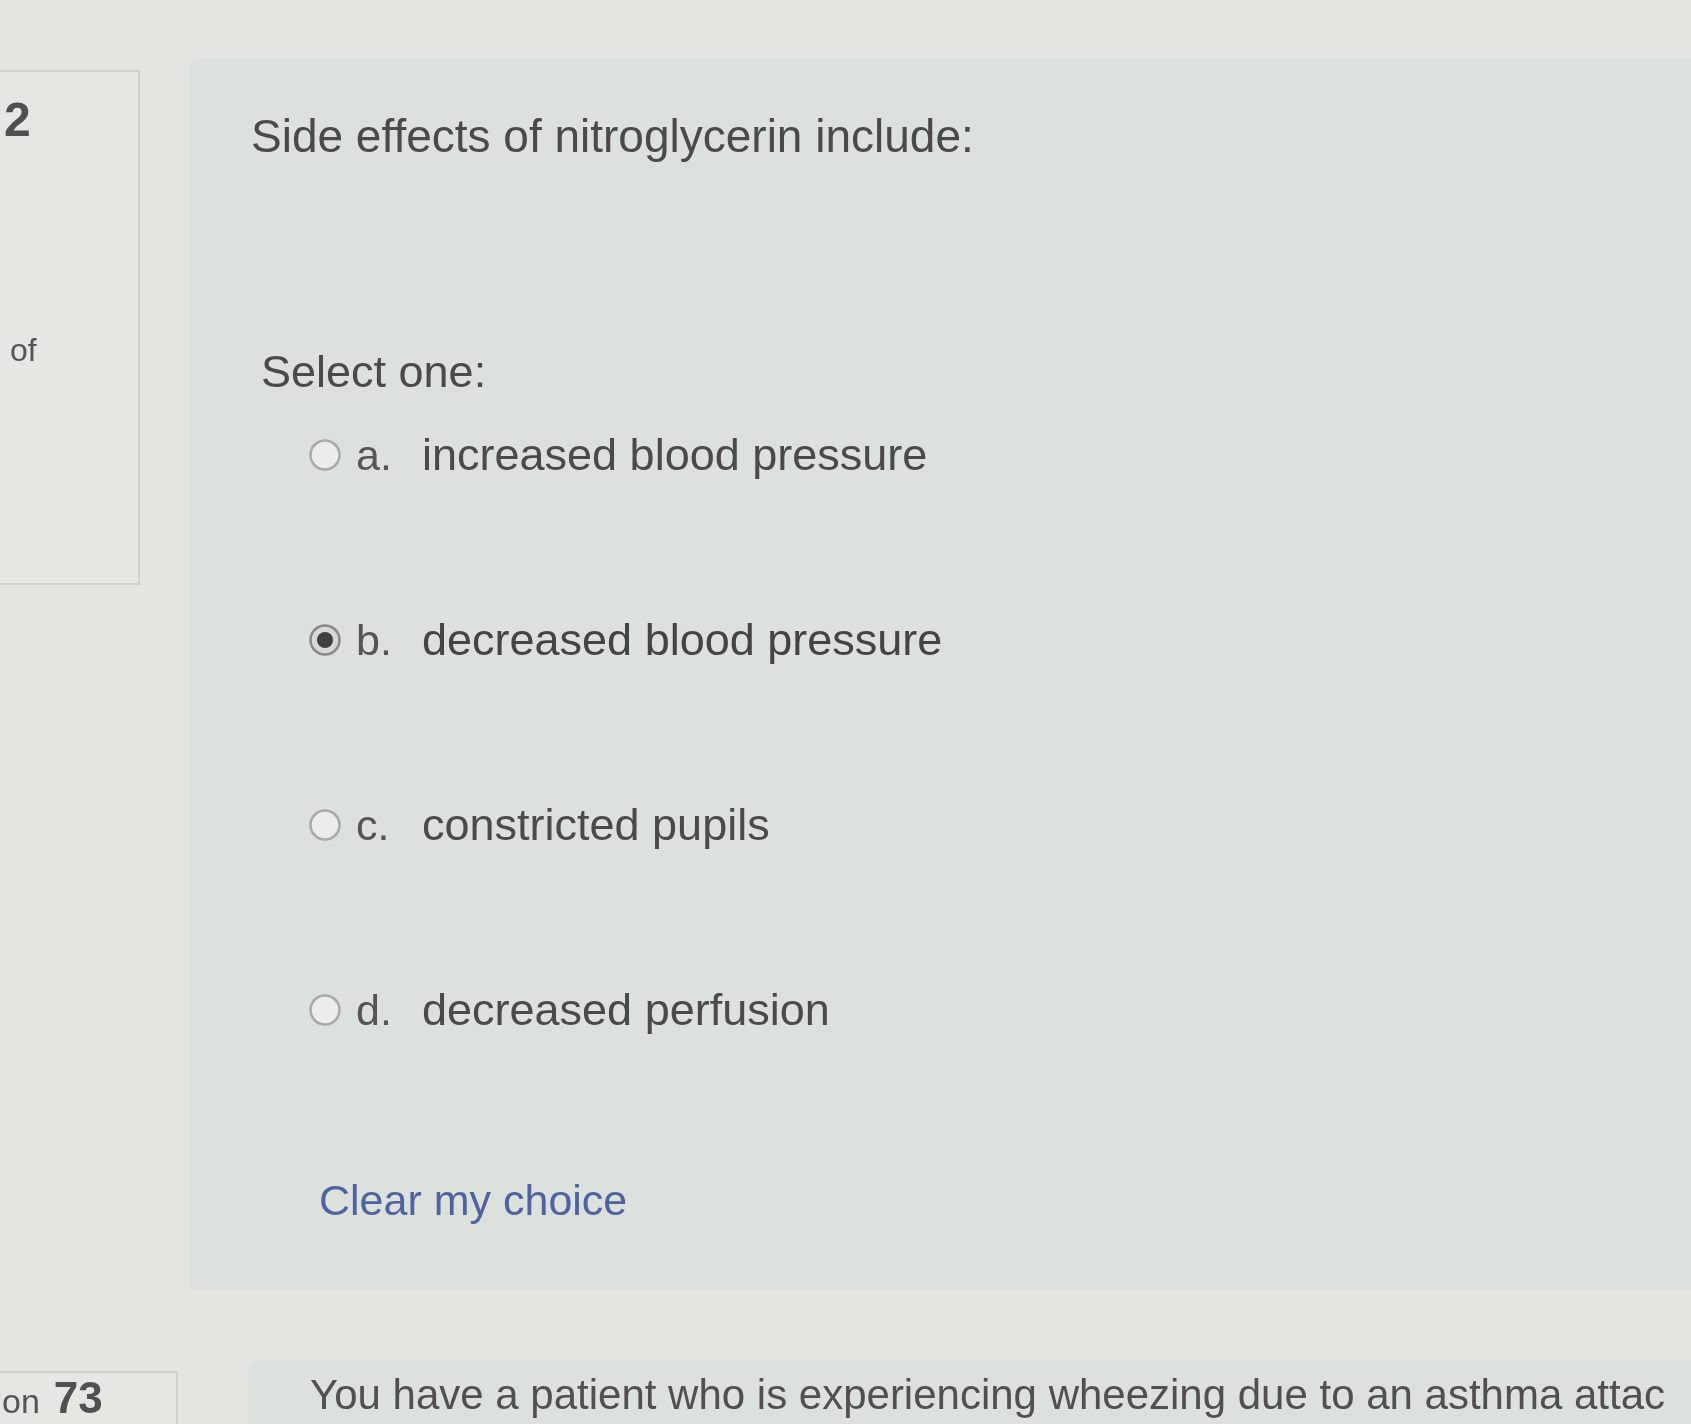 The image size is (1691, 1424). What do you see at coordinates (77, 1398) in the screenshot?
I see `question-number: 73` at bounding box center [77, 1398].